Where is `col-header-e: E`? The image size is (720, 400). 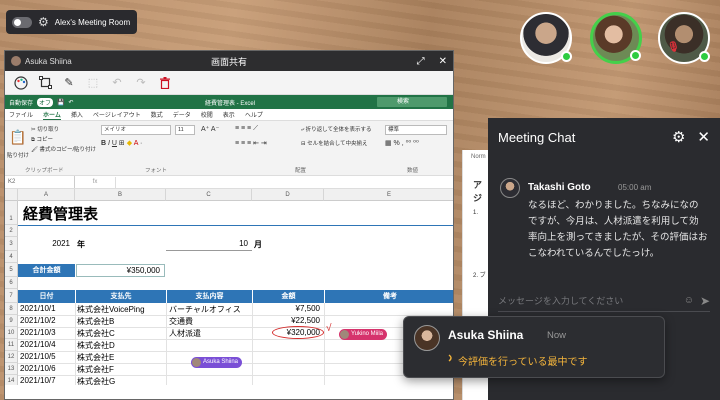
col-header-e: E is located at coordinates (388, 195).